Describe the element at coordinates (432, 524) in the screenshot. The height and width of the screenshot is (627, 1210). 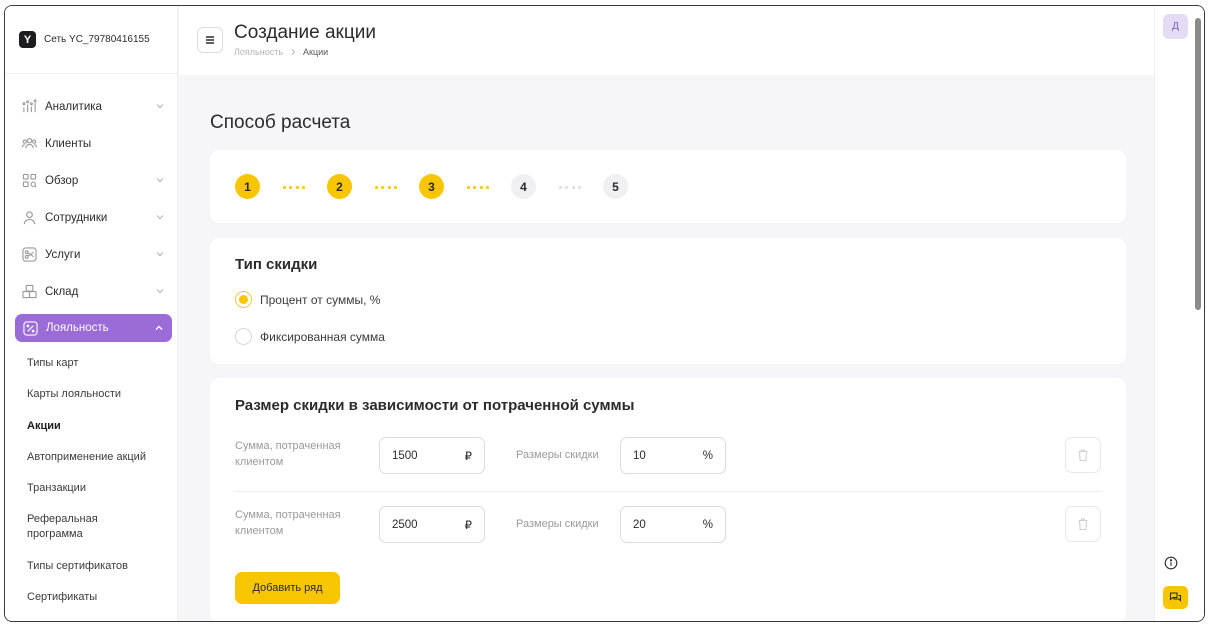
I see `spent-amount-input: 2500 ₽` at that location.